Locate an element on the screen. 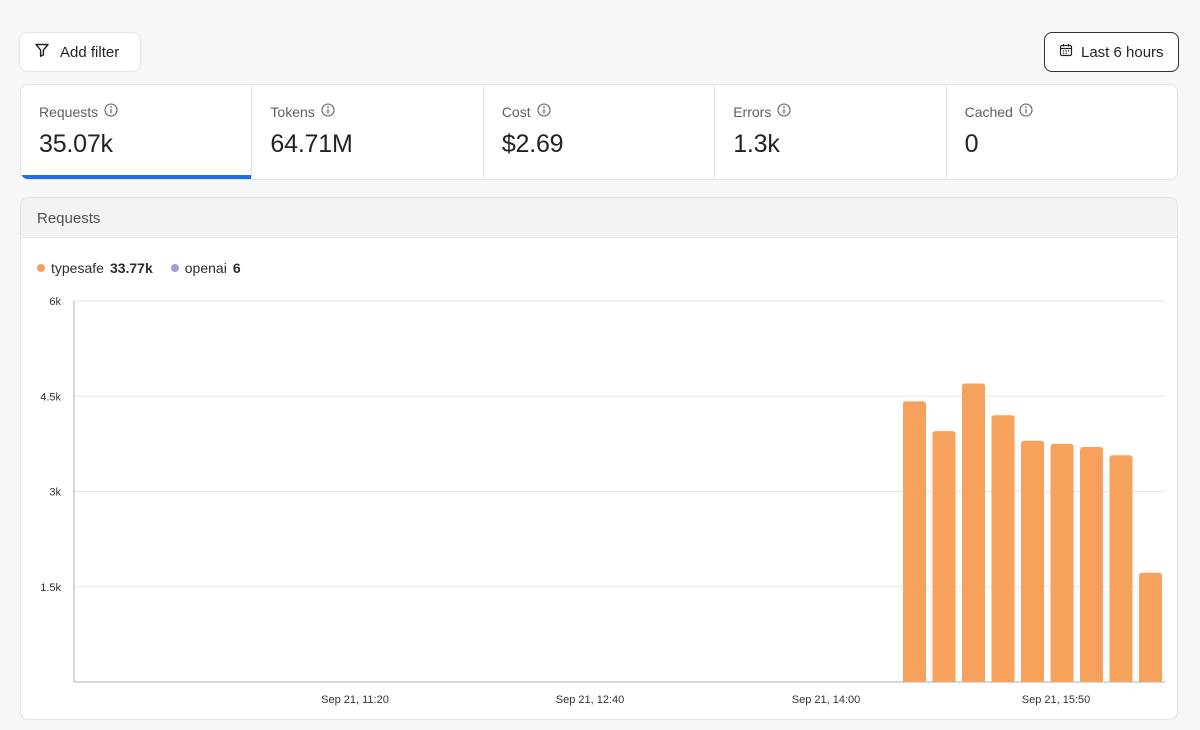 The width and height of the screenshot is (1200, 730). metric-card-cost: Cost $2.69 is located at coordinates (600, 132).